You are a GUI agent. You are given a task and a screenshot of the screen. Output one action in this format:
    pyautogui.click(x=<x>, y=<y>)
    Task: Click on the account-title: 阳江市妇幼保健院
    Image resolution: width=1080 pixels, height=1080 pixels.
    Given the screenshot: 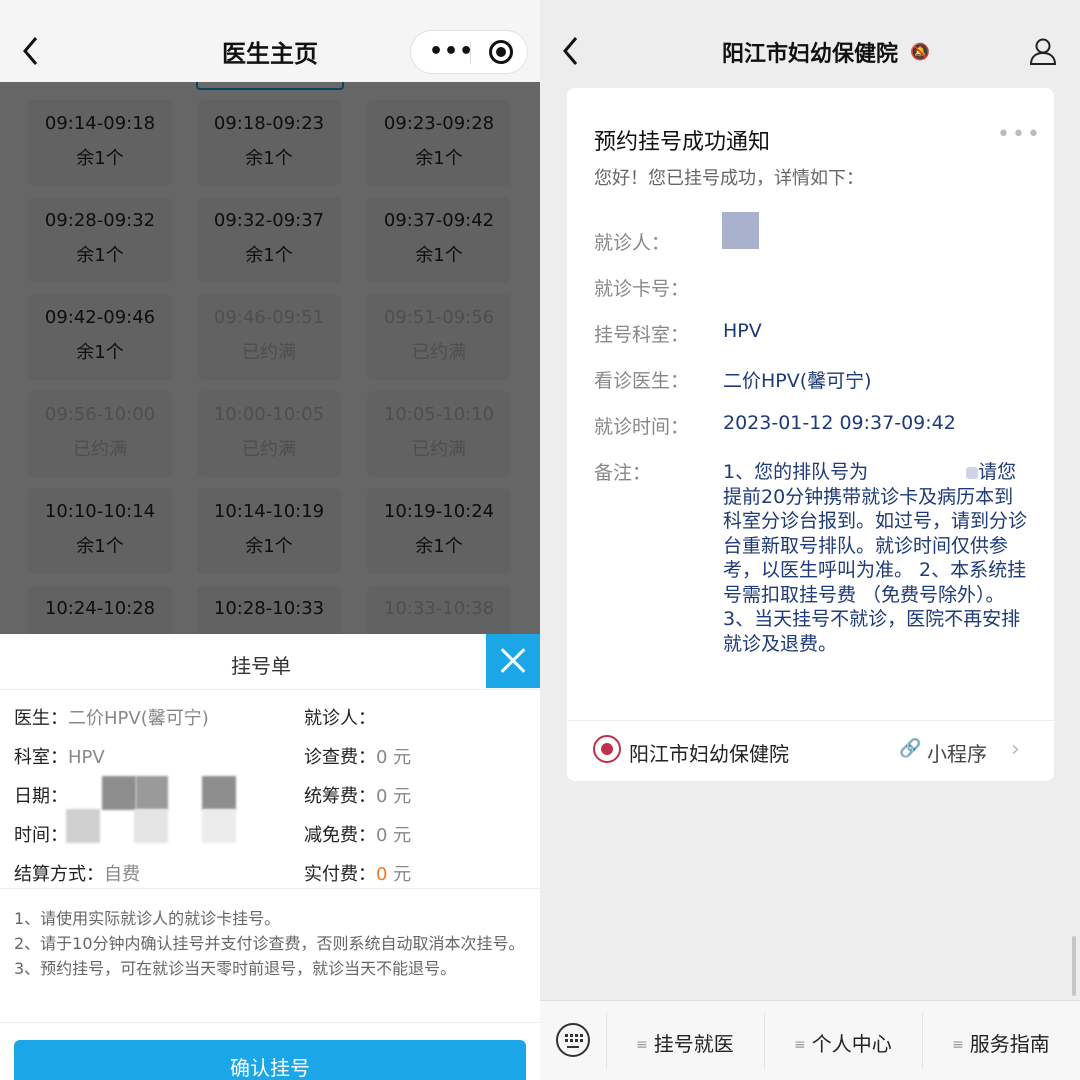 What is the action you would take?
    pyautogui.click(x=809, y=54)
    